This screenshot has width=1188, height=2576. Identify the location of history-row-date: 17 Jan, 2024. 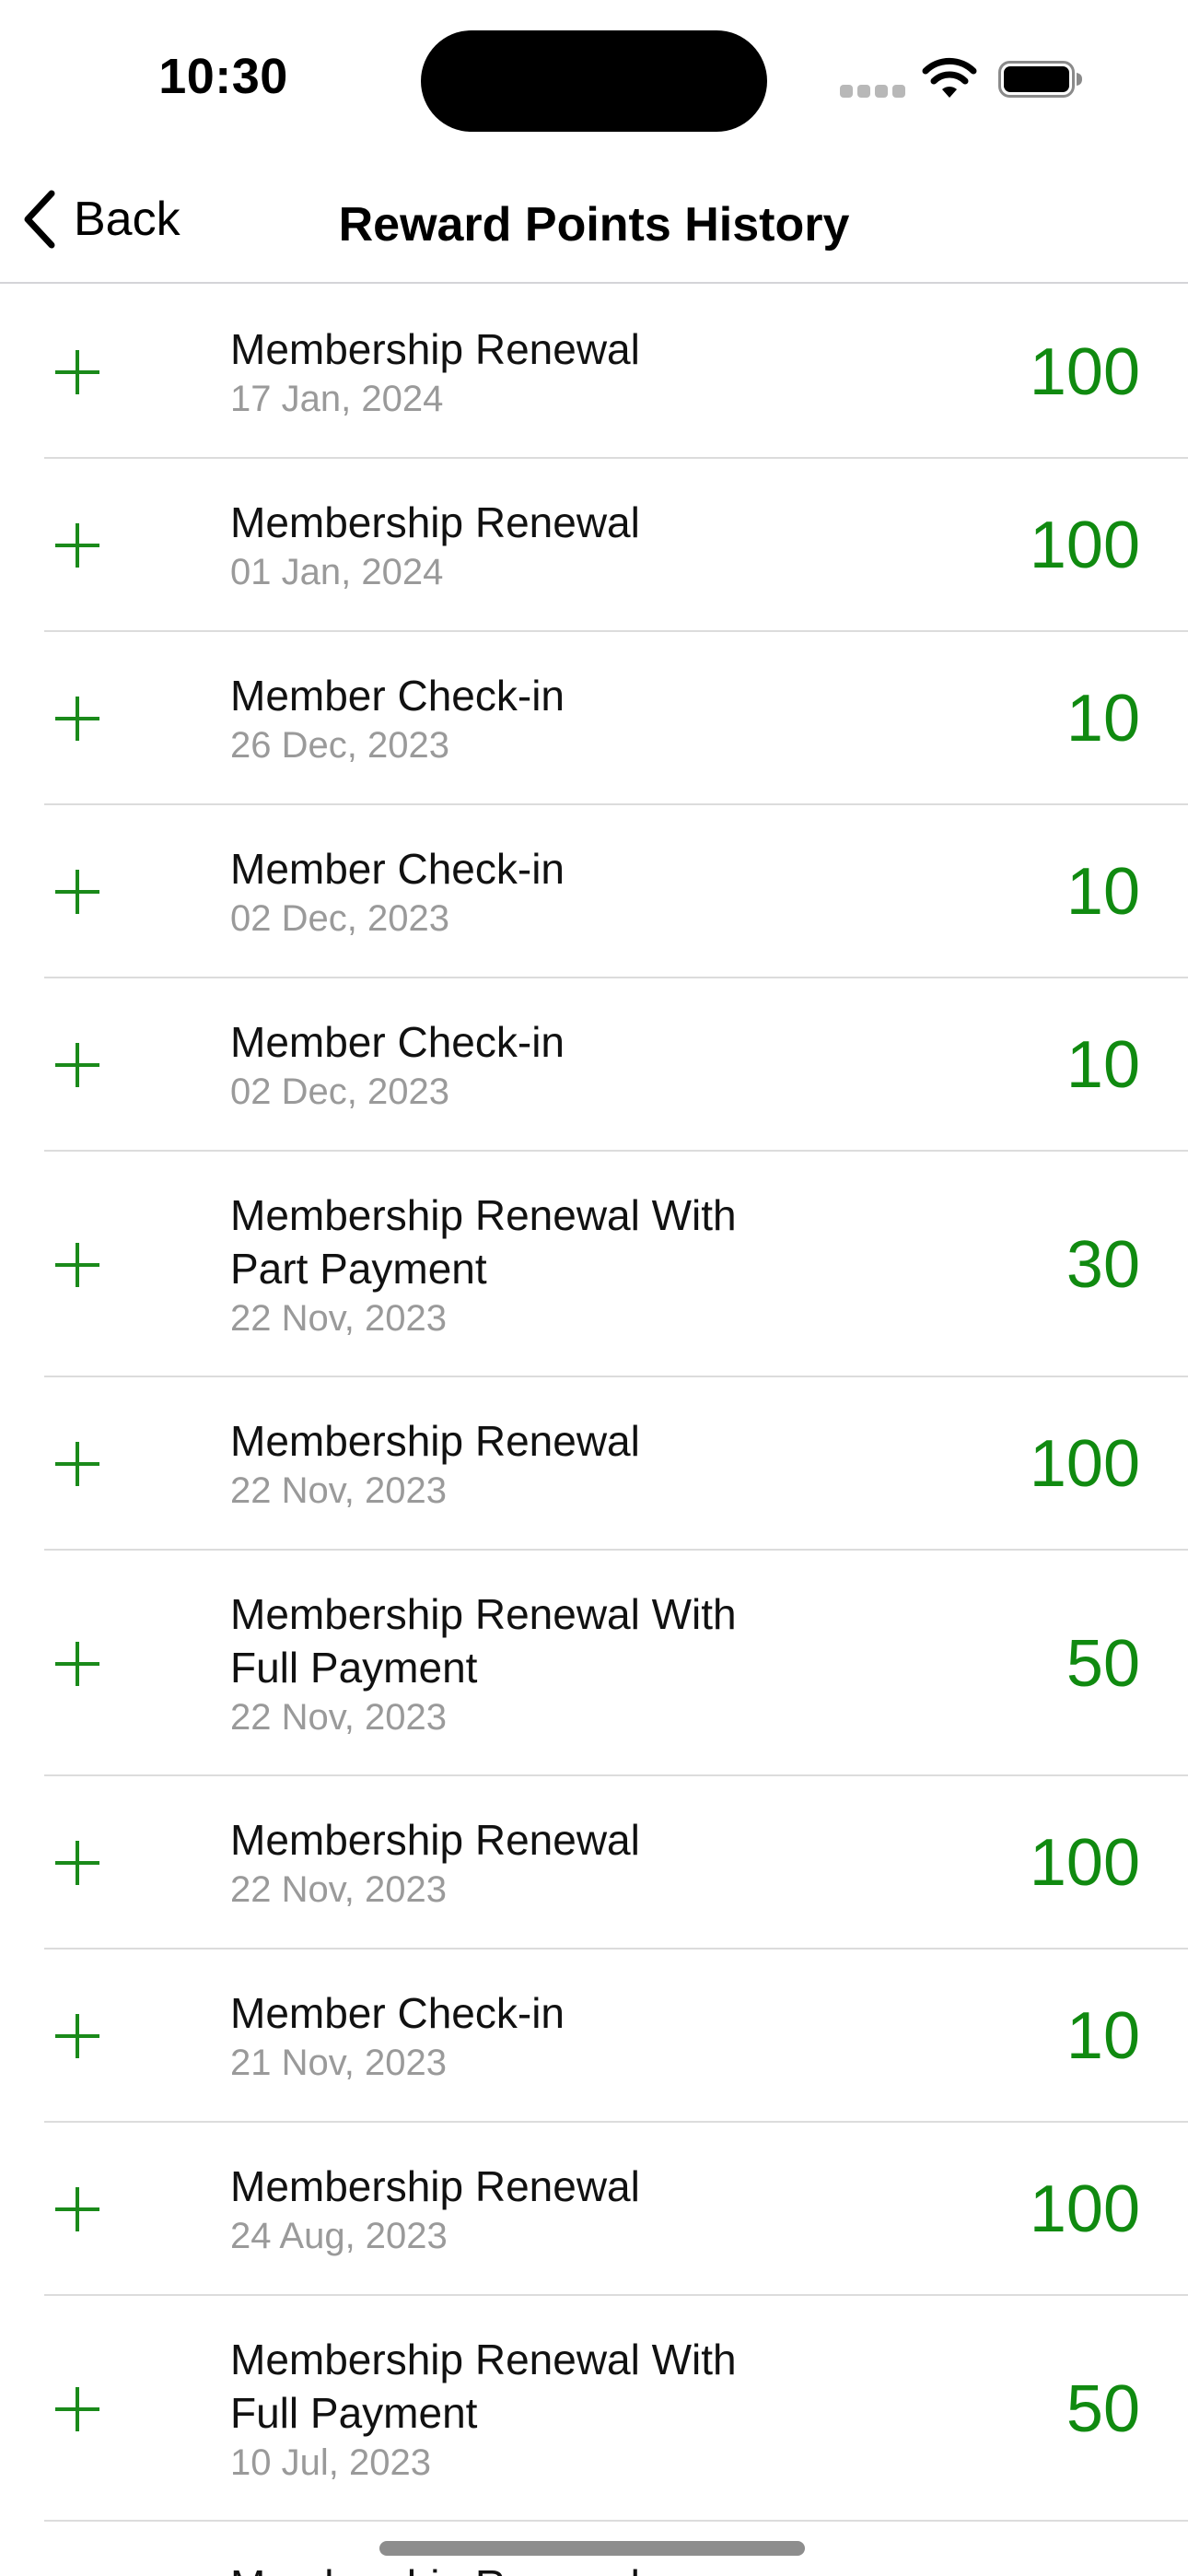
(337, 399).